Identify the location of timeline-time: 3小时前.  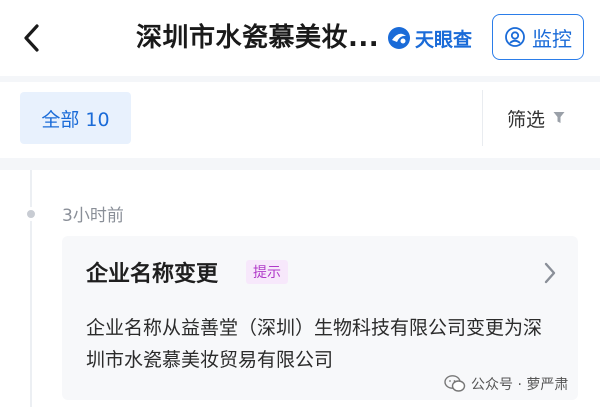
(93, 216).